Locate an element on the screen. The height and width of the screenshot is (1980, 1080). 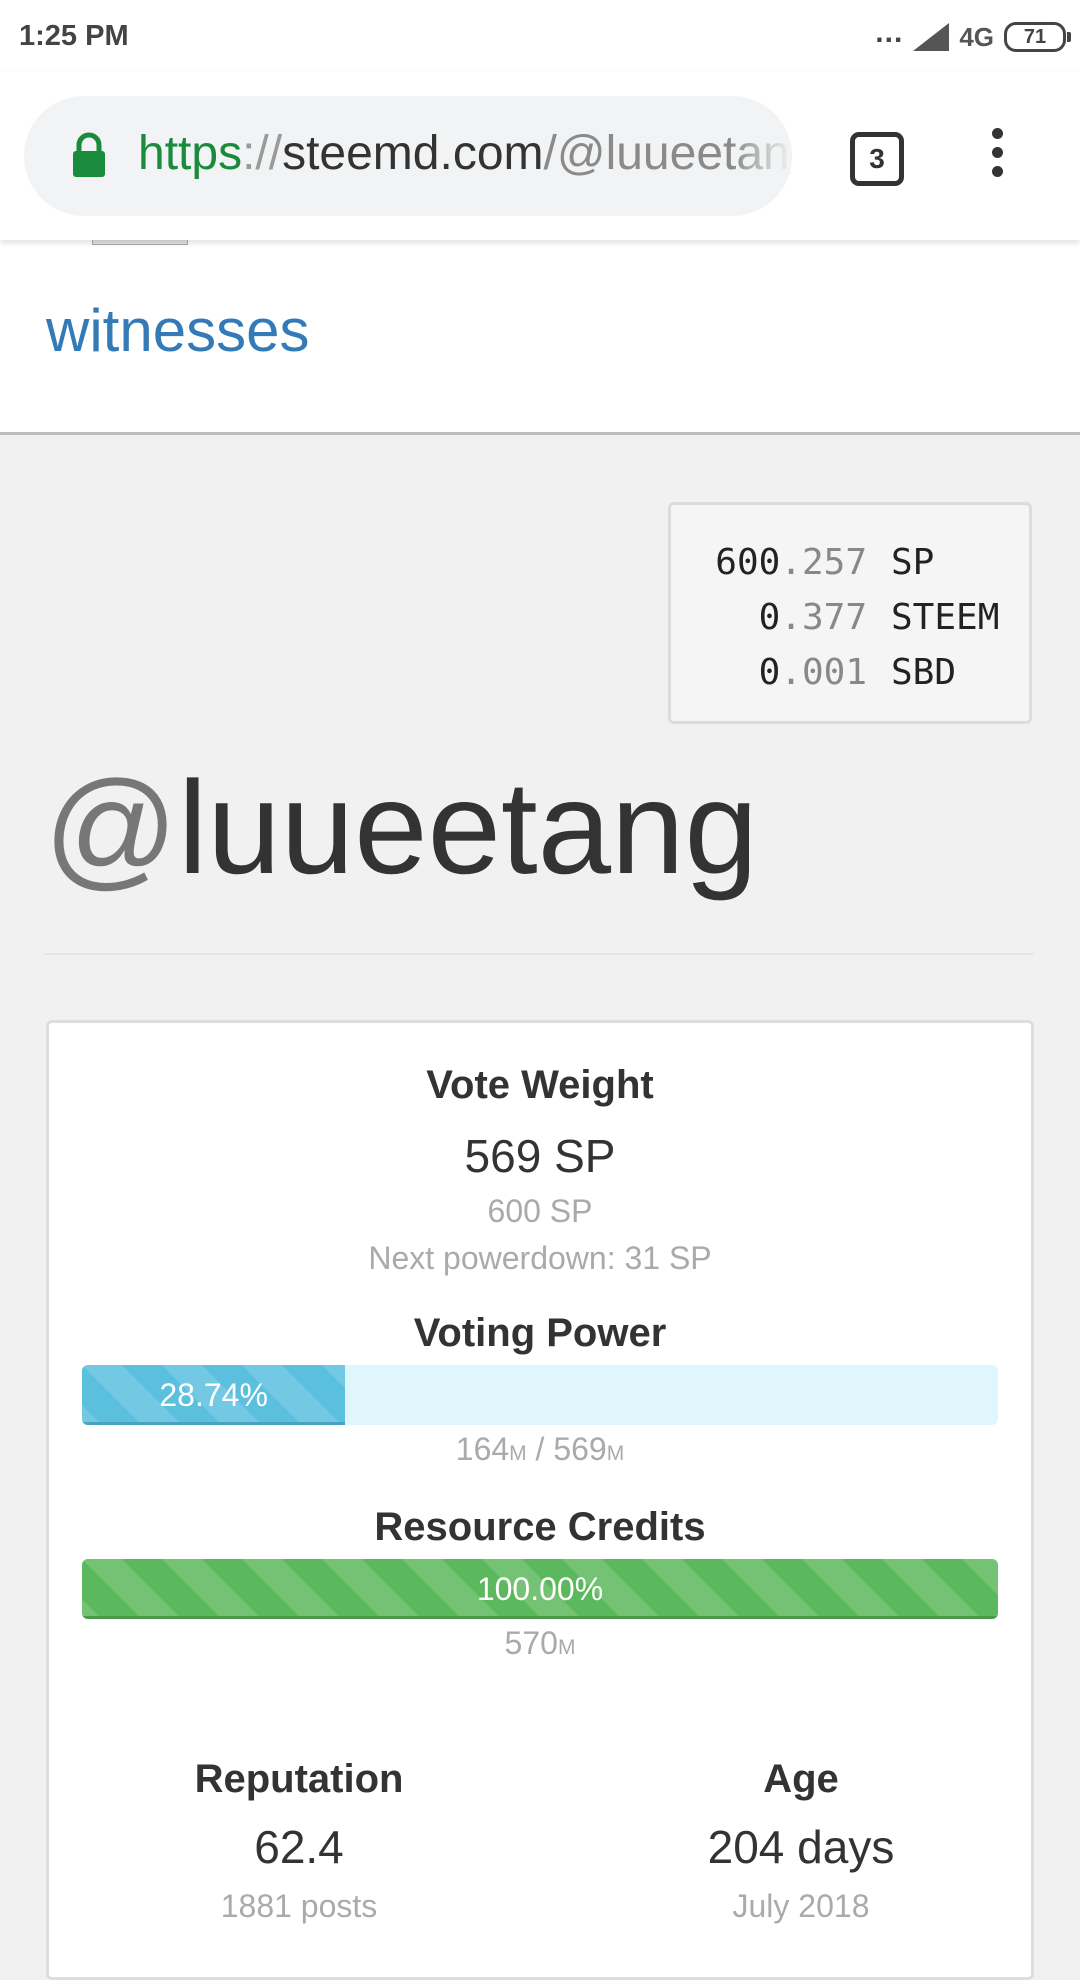
resource-credits-label: 100.00% is located at coordinates (540, 1589).